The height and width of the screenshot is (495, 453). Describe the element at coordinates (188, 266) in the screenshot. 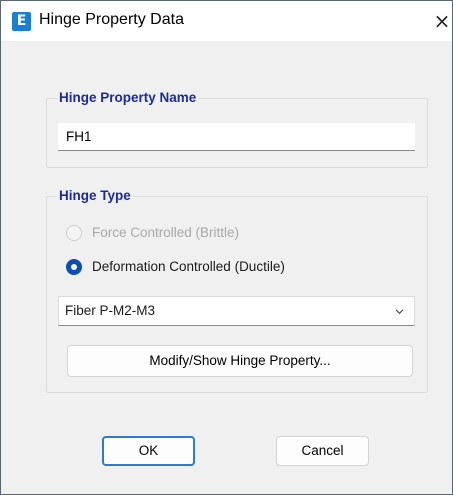

I see `deformation-controlled-label: Deformation Controlled (Ductile)` at that location.